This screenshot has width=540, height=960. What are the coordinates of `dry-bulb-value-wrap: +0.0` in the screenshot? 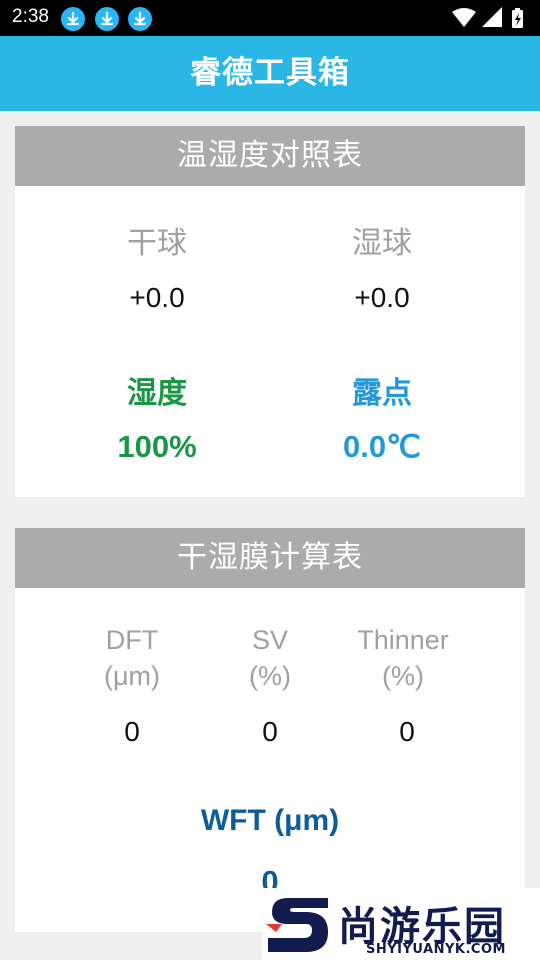 It's located at (157, 298).